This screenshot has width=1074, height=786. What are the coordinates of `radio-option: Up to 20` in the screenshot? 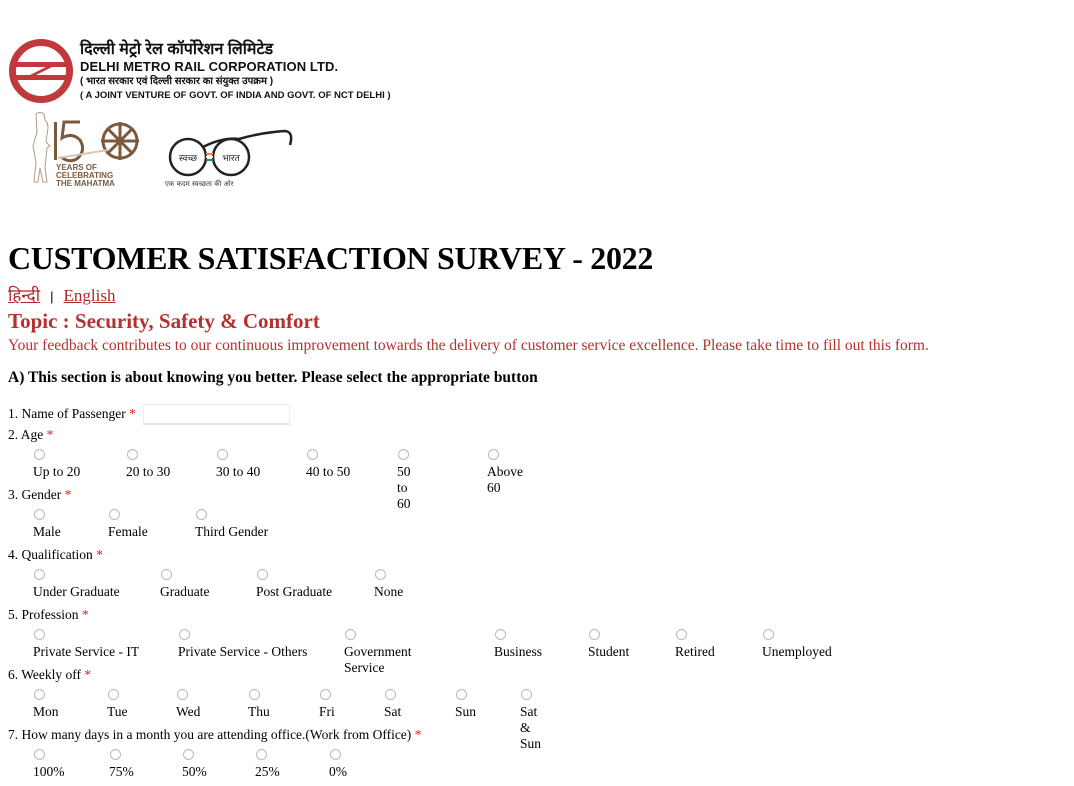 It's located at (56, 462).